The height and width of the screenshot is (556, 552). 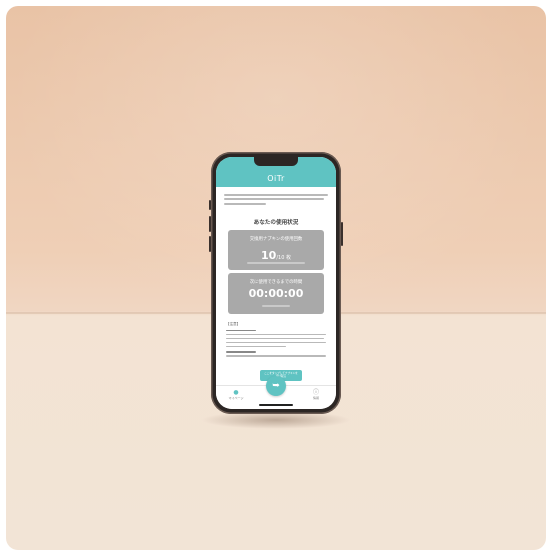 What do you see at coordinates (276, 239) in the screenshot?
I see `usage-count-label: 交換用ナプキンの使用回数` at bounding box center [276, 239].